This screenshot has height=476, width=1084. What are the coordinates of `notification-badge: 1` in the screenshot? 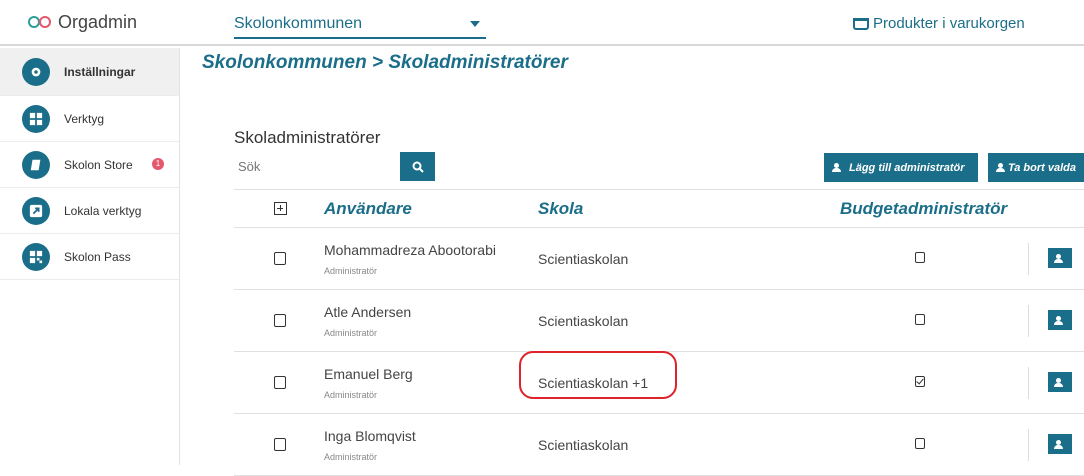 It's located at (158, 164).